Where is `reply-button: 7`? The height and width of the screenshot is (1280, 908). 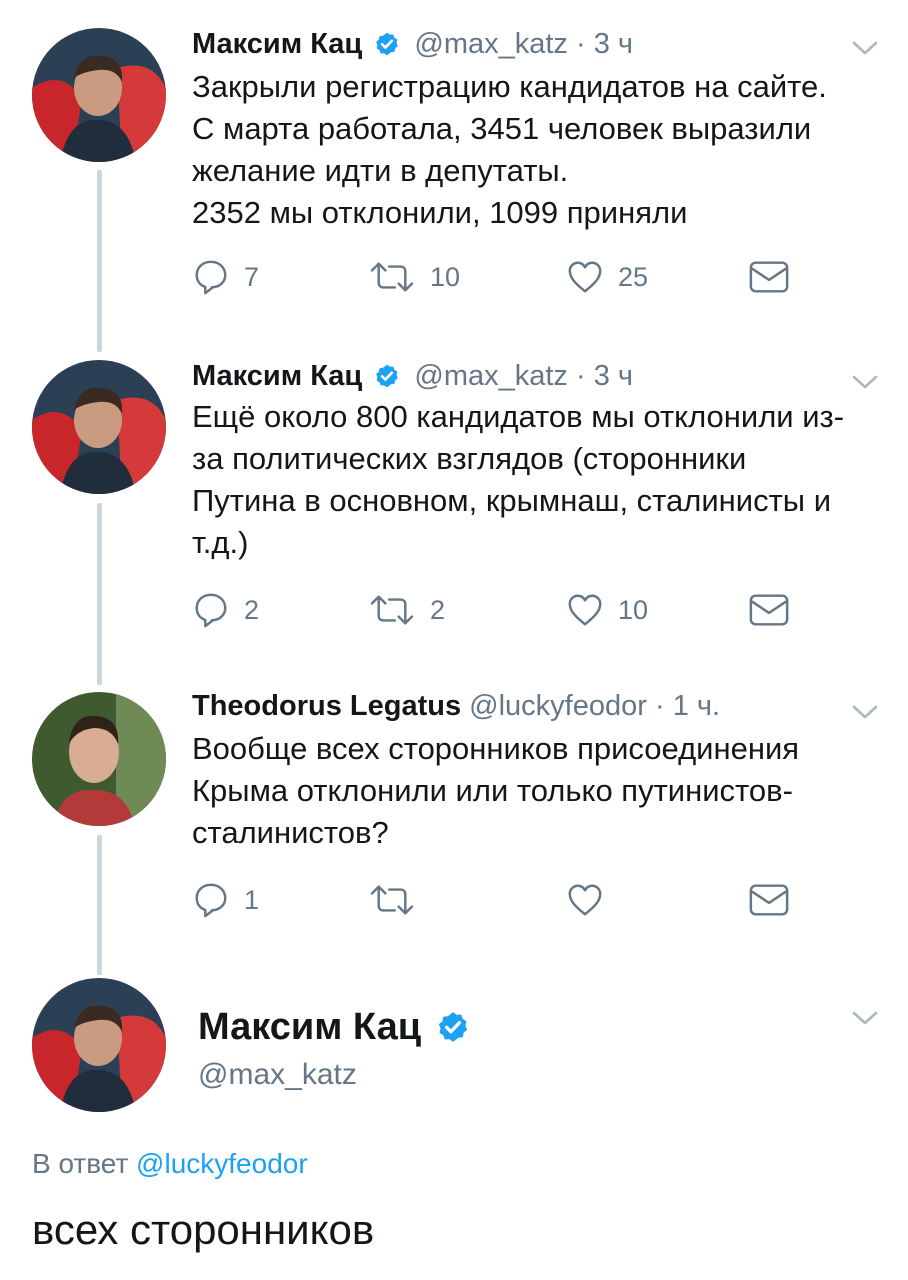
reply-button: 7 is located at coordinates (225, 277).